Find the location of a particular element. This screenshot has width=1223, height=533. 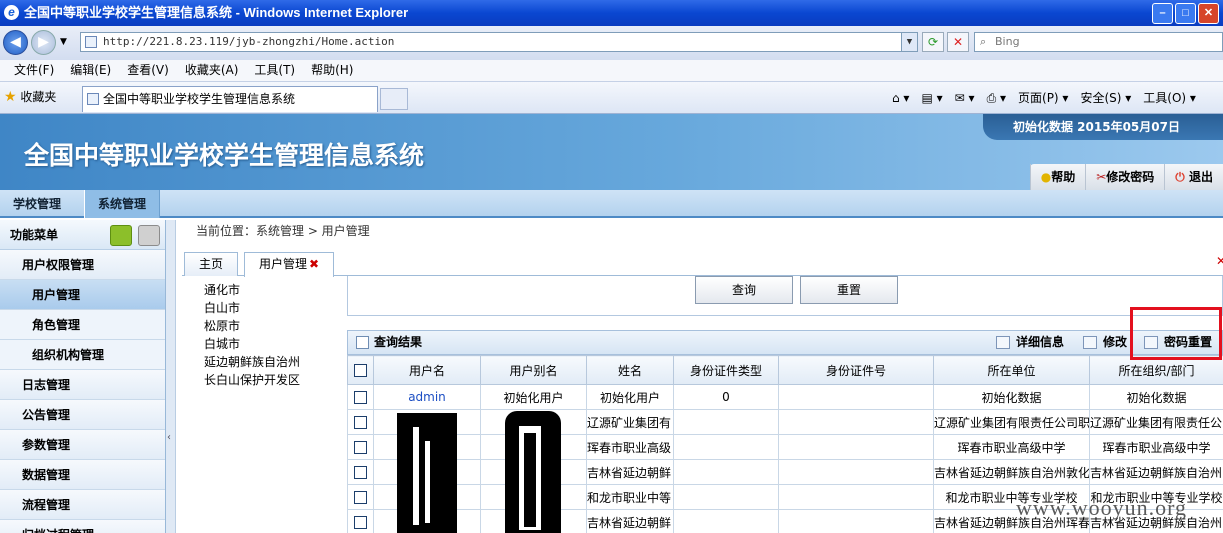

address-dropdown-icon: ▼ is located at coordinates (909, 42).